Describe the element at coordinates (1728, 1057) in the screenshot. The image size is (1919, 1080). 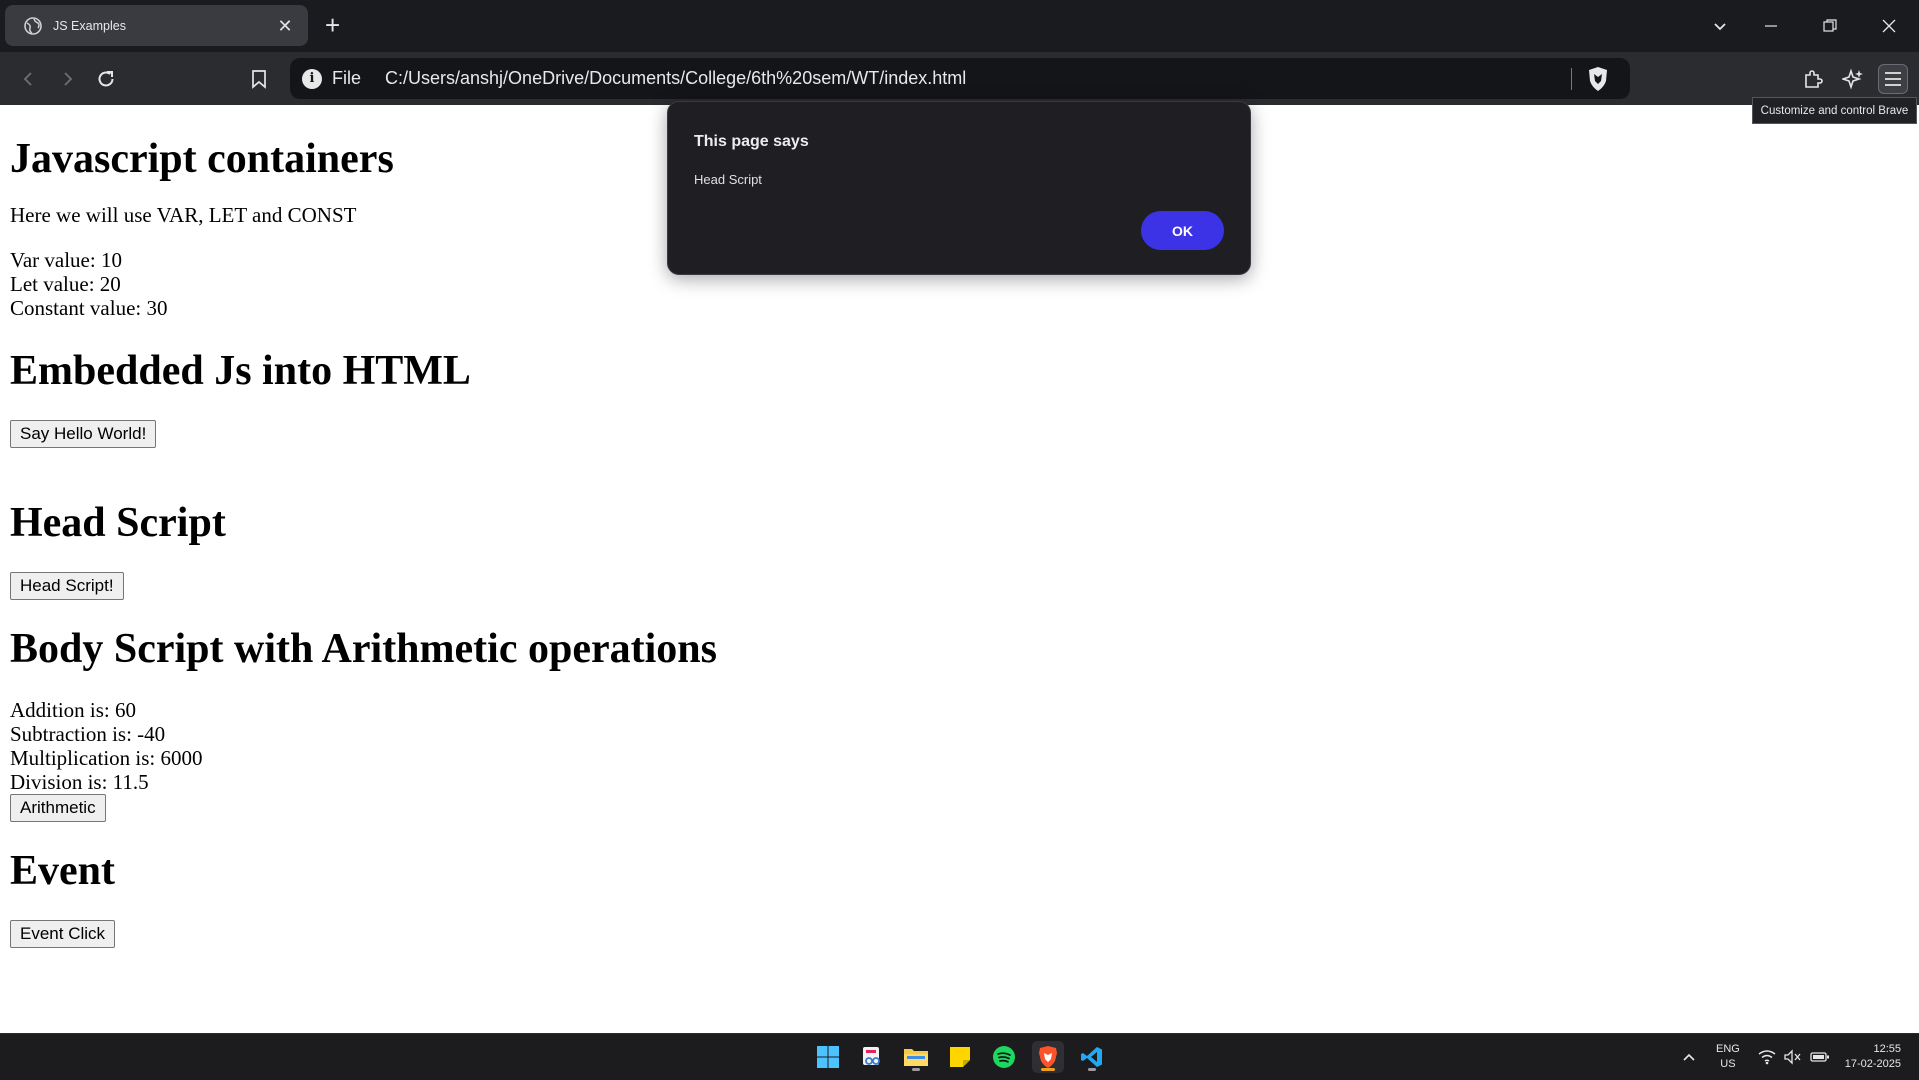
I see `language-indicator: ENG US` at that location.